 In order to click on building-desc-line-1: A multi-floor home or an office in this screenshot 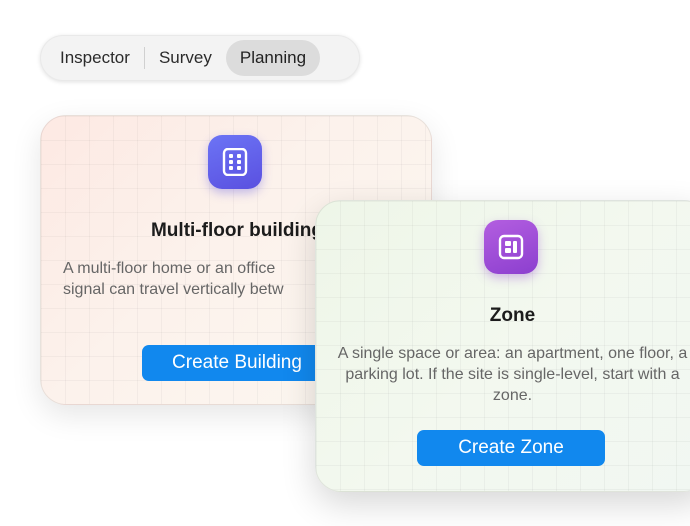, I will do `click(169, 268)`.